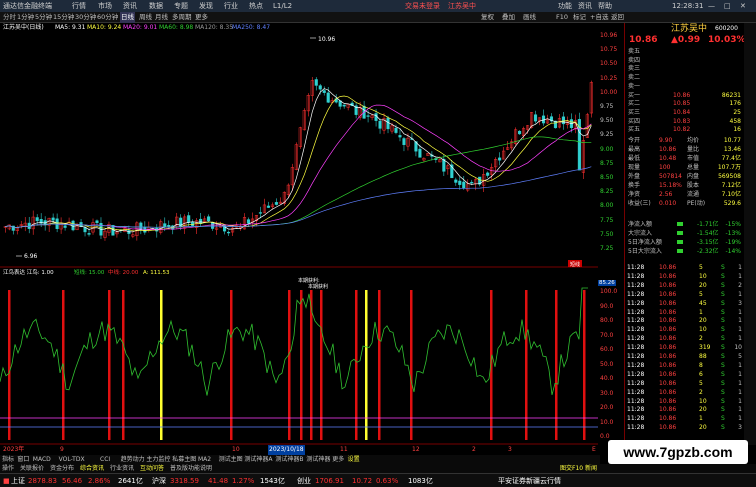 This screenshot has height=487, width=756. I want to click on info-tab: 操作, so click(8, 468).